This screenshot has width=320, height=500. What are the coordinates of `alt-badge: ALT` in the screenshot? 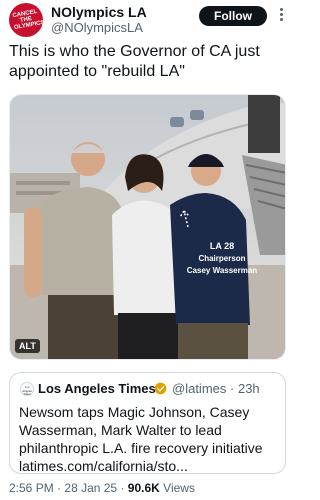 It's located at (27, 346).